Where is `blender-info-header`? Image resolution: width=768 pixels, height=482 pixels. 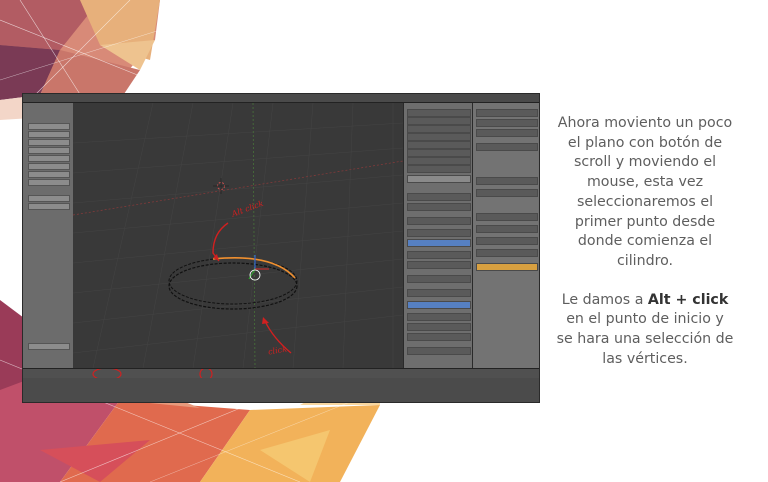
blender-info-header is located at coordinates (281, 98).